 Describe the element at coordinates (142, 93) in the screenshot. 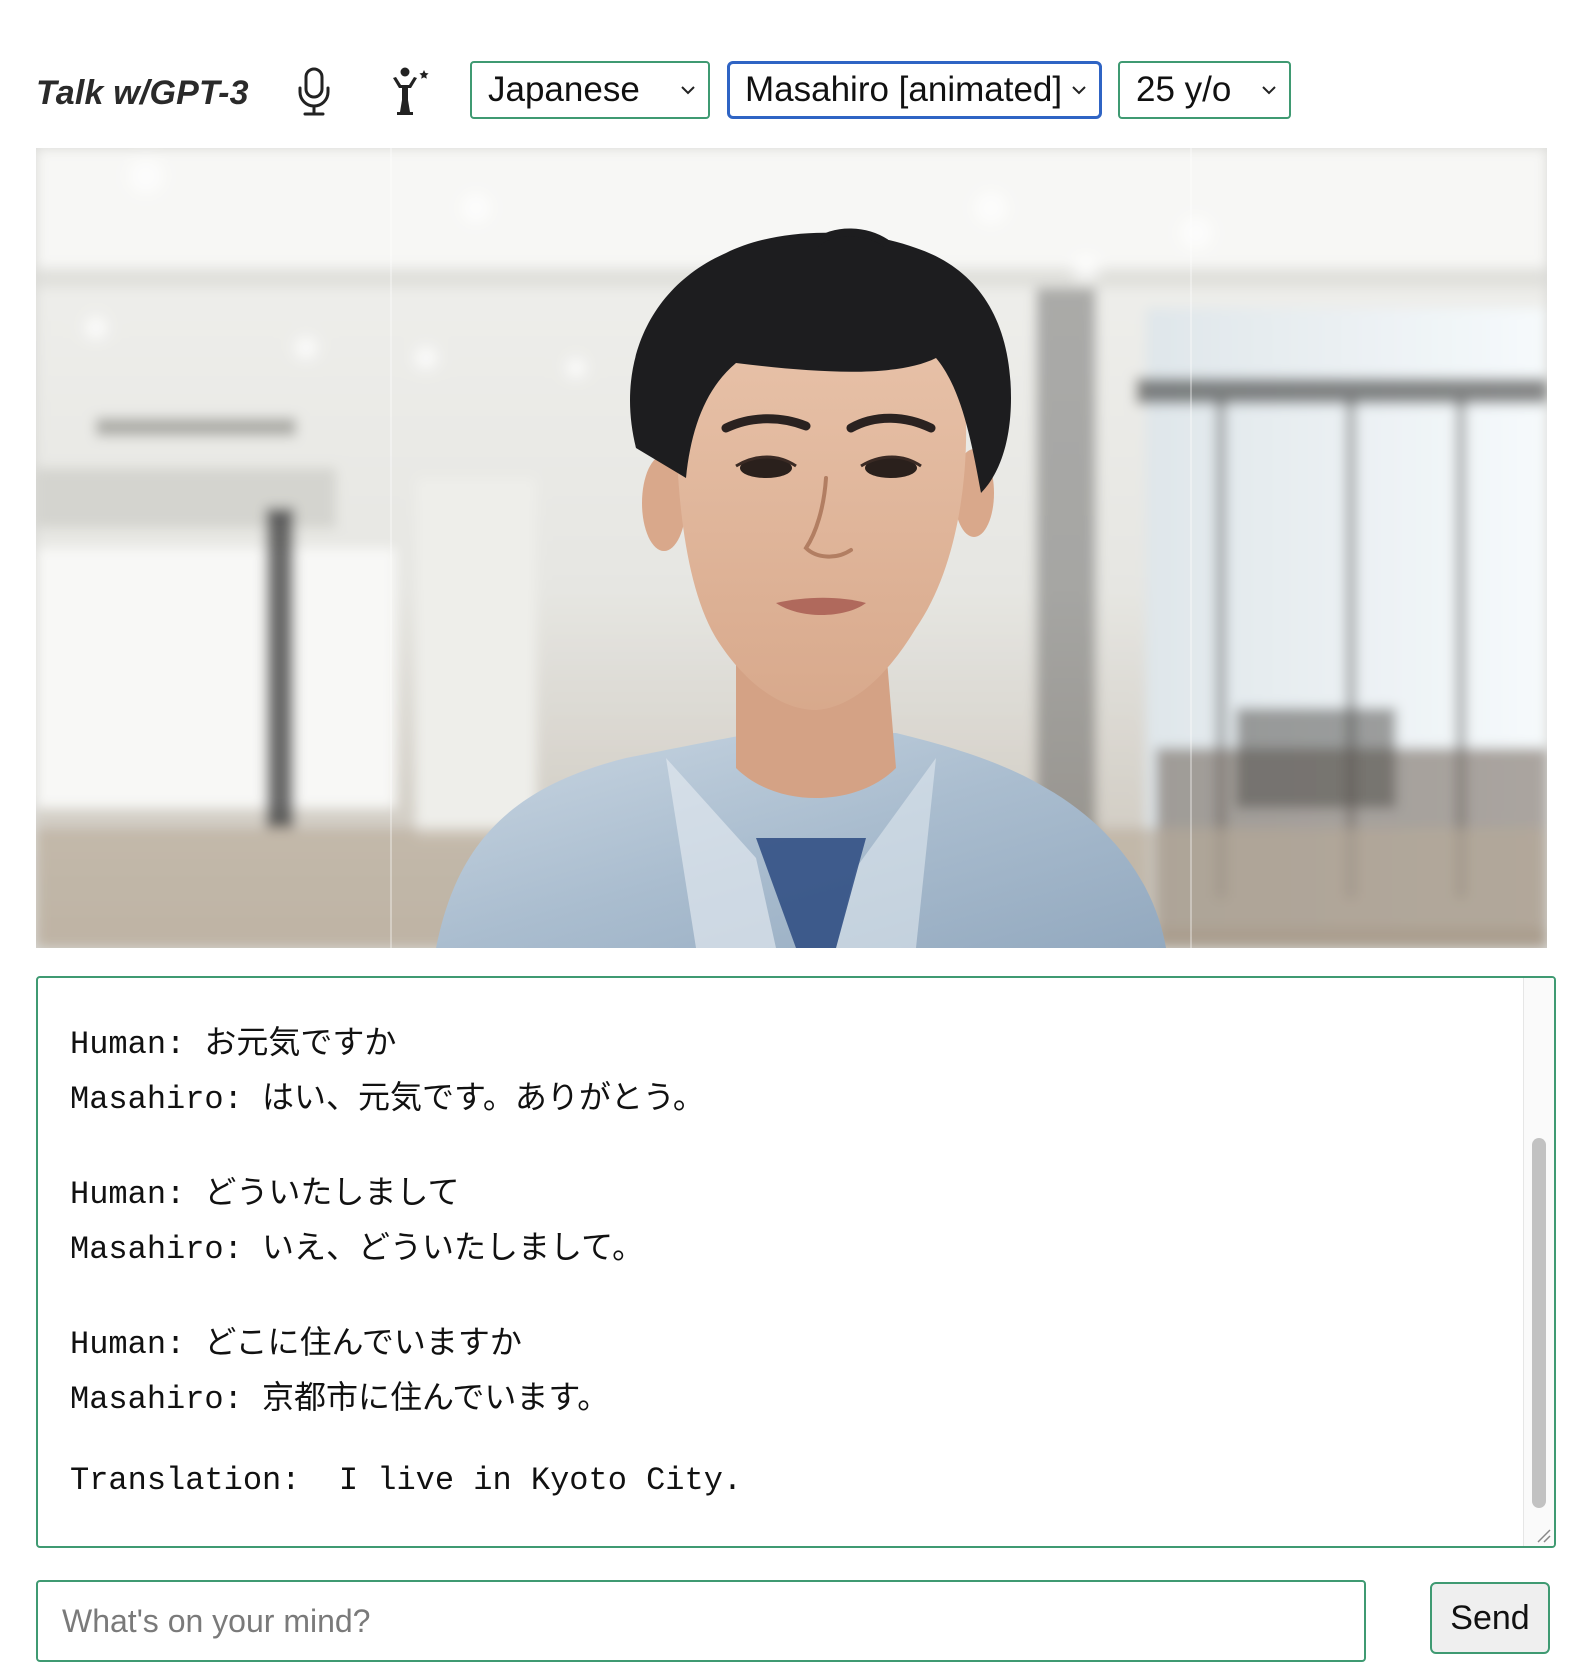

I see `app-title: Talk w/GPT-3` at that location.